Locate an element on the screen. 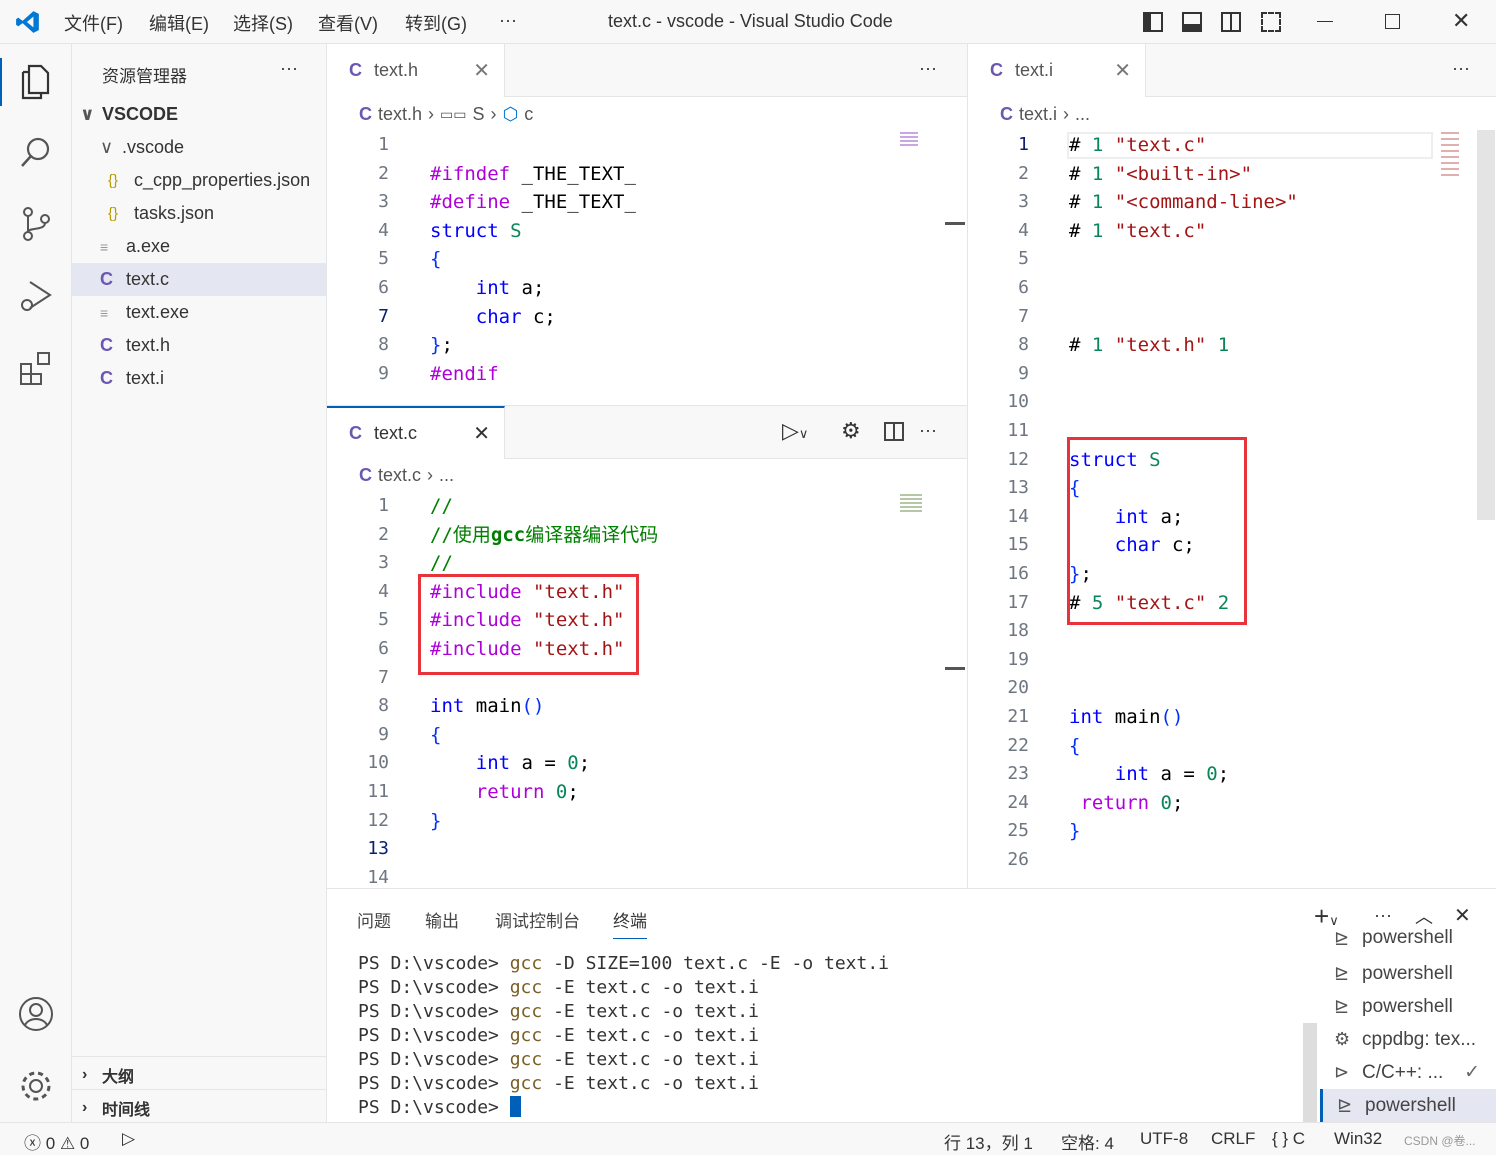  search-icon is located at coordinates (36, 152).